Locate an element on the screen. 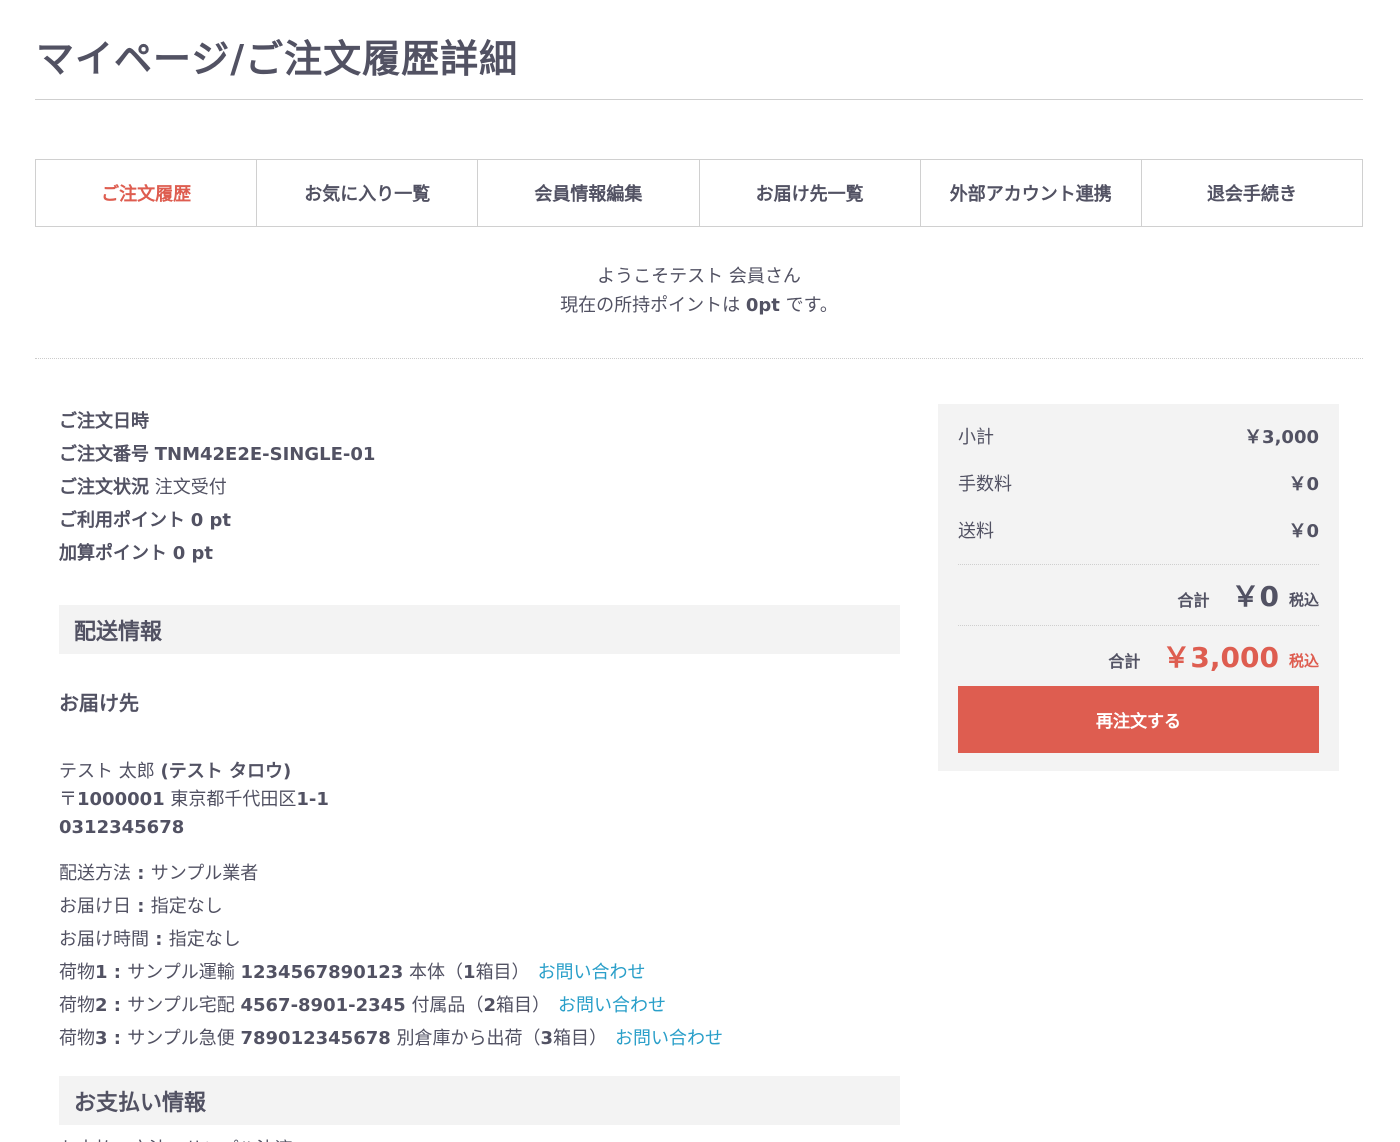  package-row: 荷物1 : サンプル運輸 1234567890123 本体（1箱目） お問い合わせ is located at coordinates (352, 972).